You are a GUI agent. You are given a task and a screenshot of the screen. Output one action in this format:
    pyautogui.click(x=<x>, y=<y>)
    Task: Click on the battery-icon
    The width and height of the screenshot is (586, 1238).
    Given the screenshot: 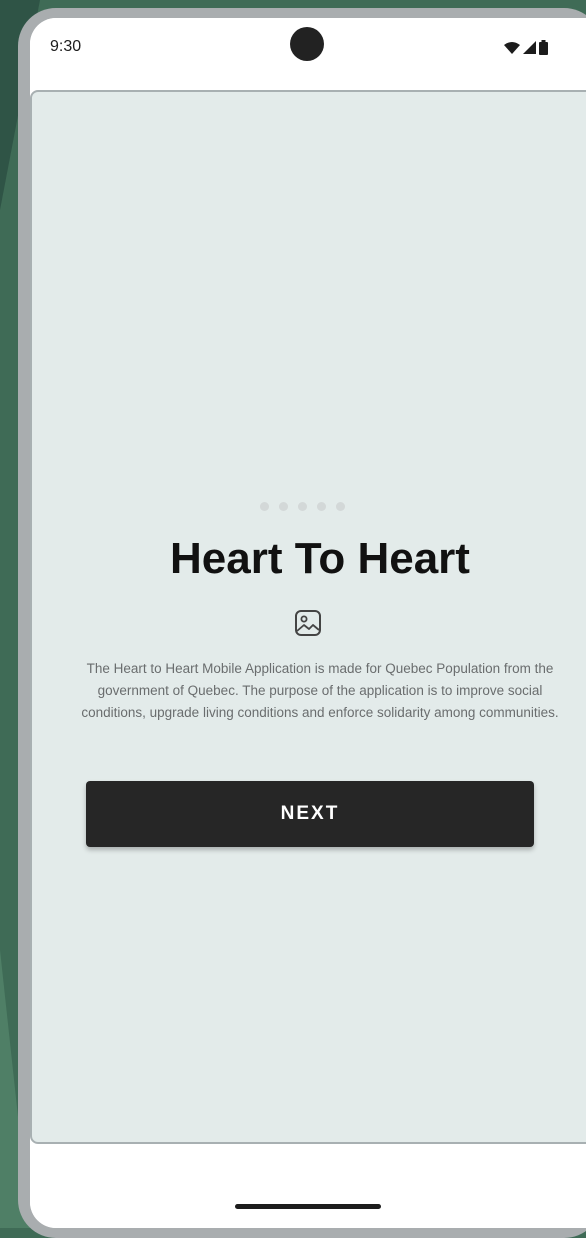 What is the action you would take?
    pyautogui.click(x=543, y=47)
    